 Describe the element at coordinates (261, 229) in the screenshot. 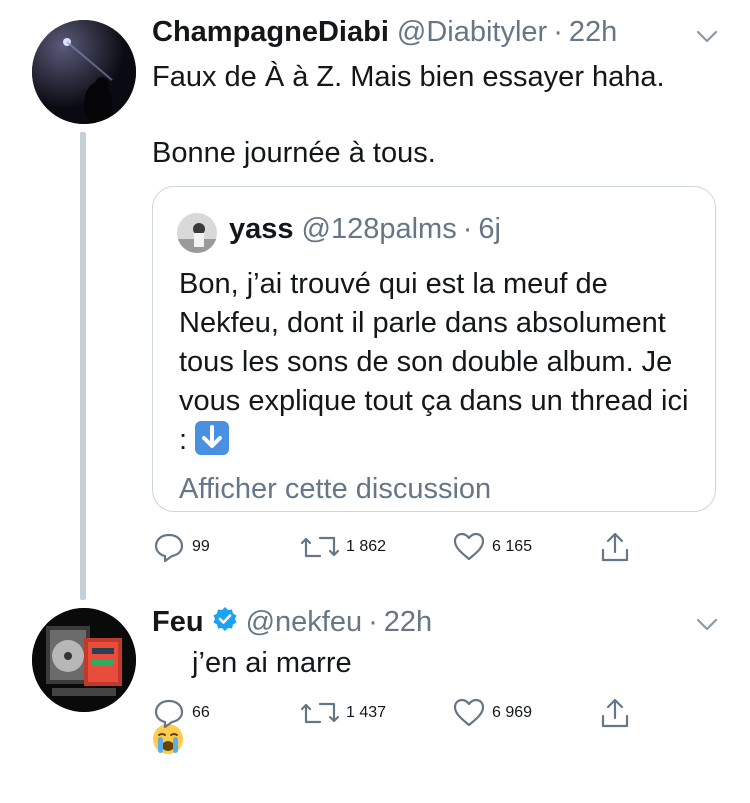

I see `quoted-author-name: yass` at that location.